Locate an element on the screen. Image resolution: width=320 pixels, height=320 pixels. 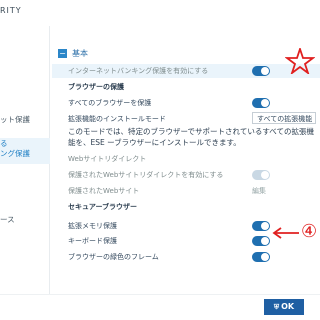
sidebar-item-network-protection: ット保護 is located at coordinates (15, 119).